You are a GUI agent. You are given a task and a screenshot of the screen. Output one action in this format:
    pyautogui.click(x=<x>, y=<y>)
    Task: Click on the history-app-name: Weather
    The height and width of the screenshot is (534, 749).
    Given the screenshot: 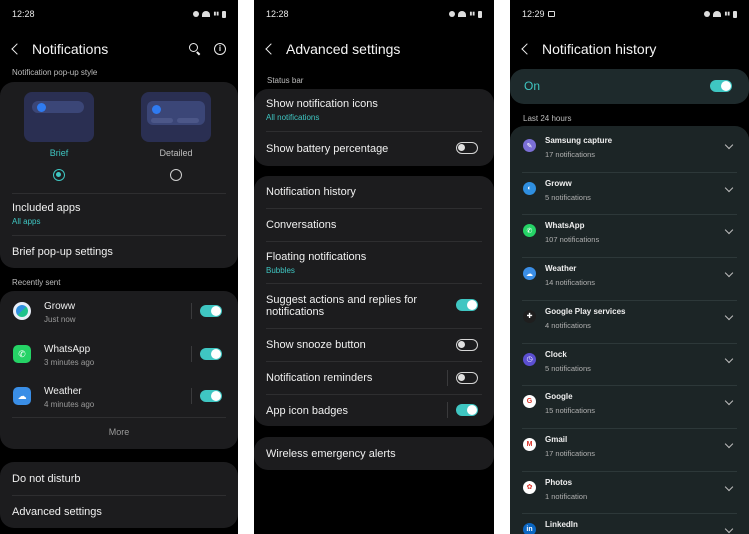 What is the action you would take?
    pyautogui.click(x=561, y=269)
    